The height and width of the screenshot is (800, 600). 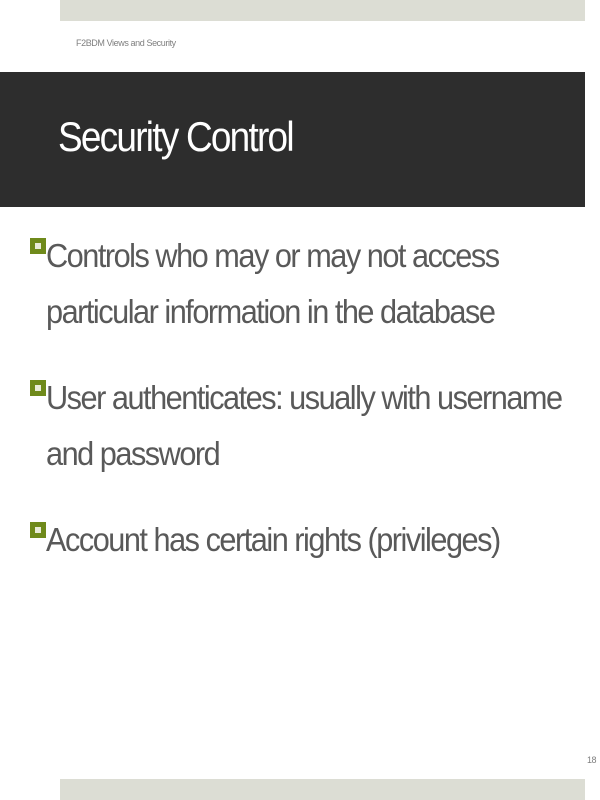 What do you see at coordinates (176, 136) in the screenshot?
I see `slide-title: Security Control` at bounding box center [176, 136].